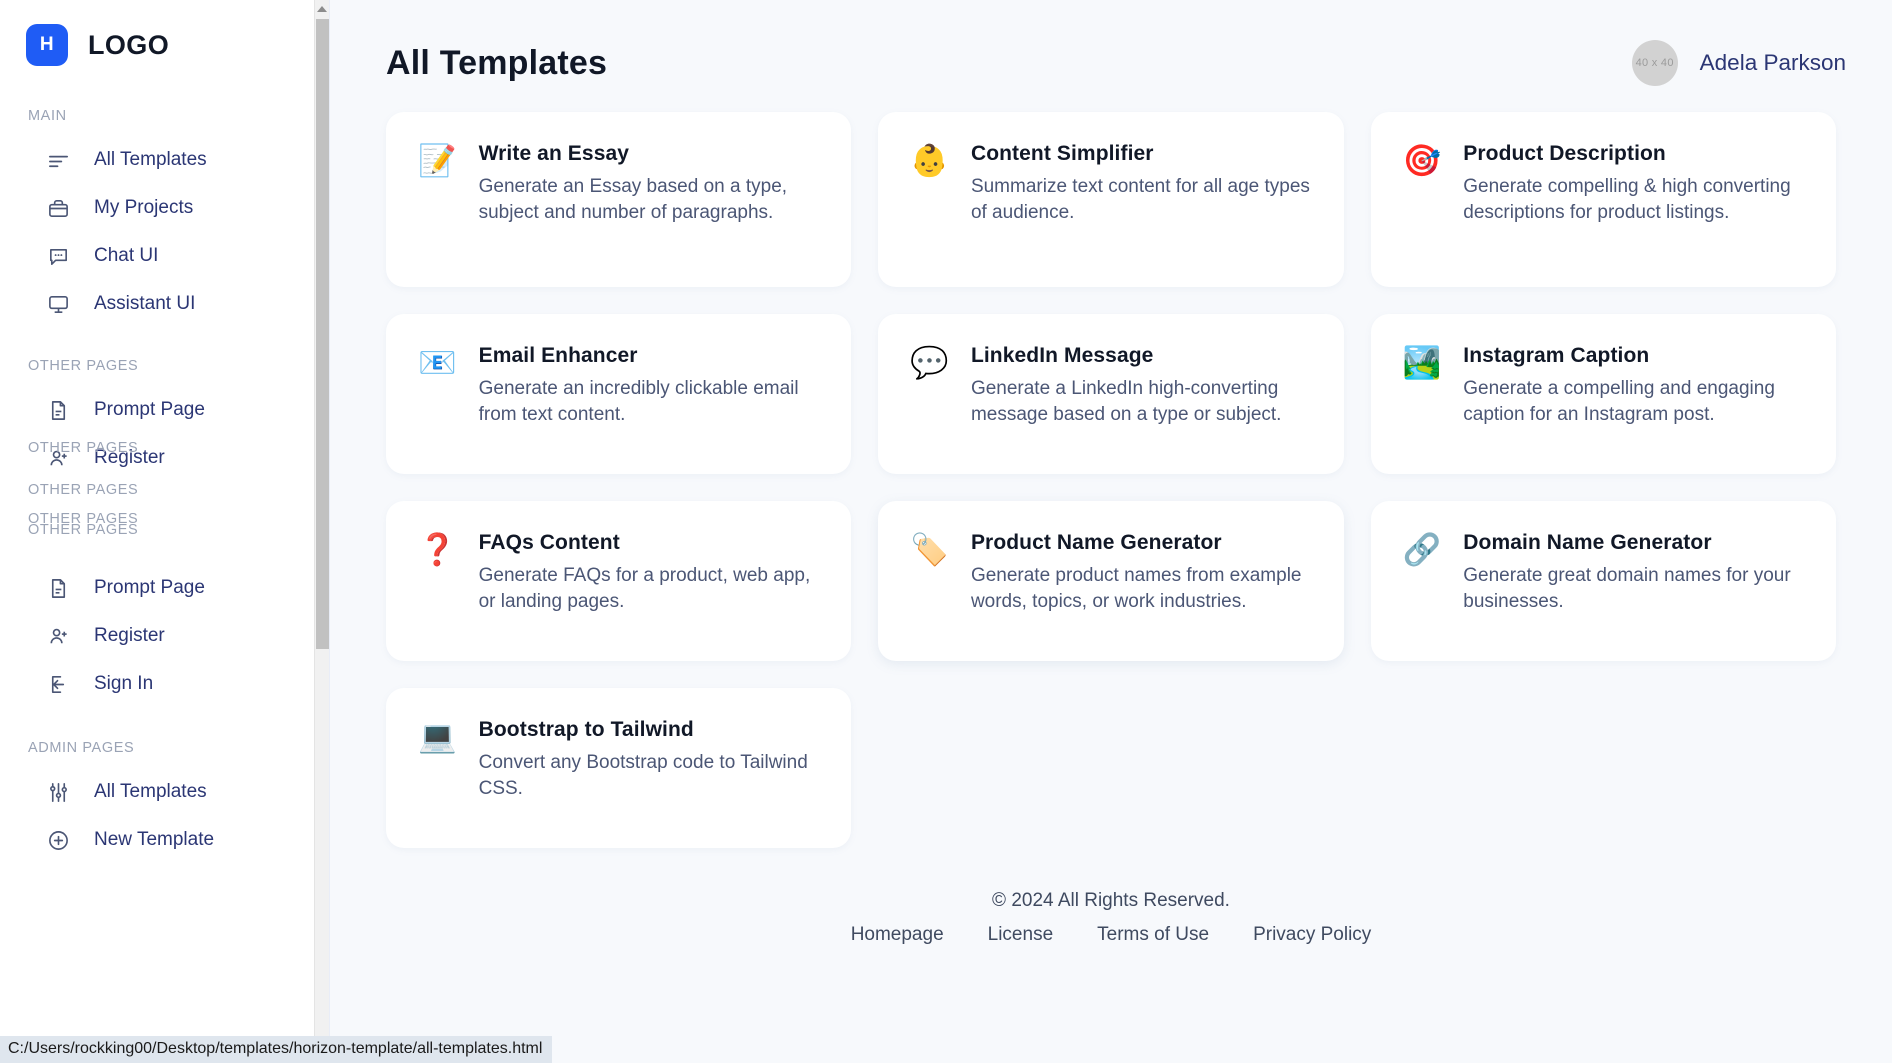 This screenshot has width=1892, height=1063. I want to click on sidebar-item-register-2: Register, so click(164, 636).